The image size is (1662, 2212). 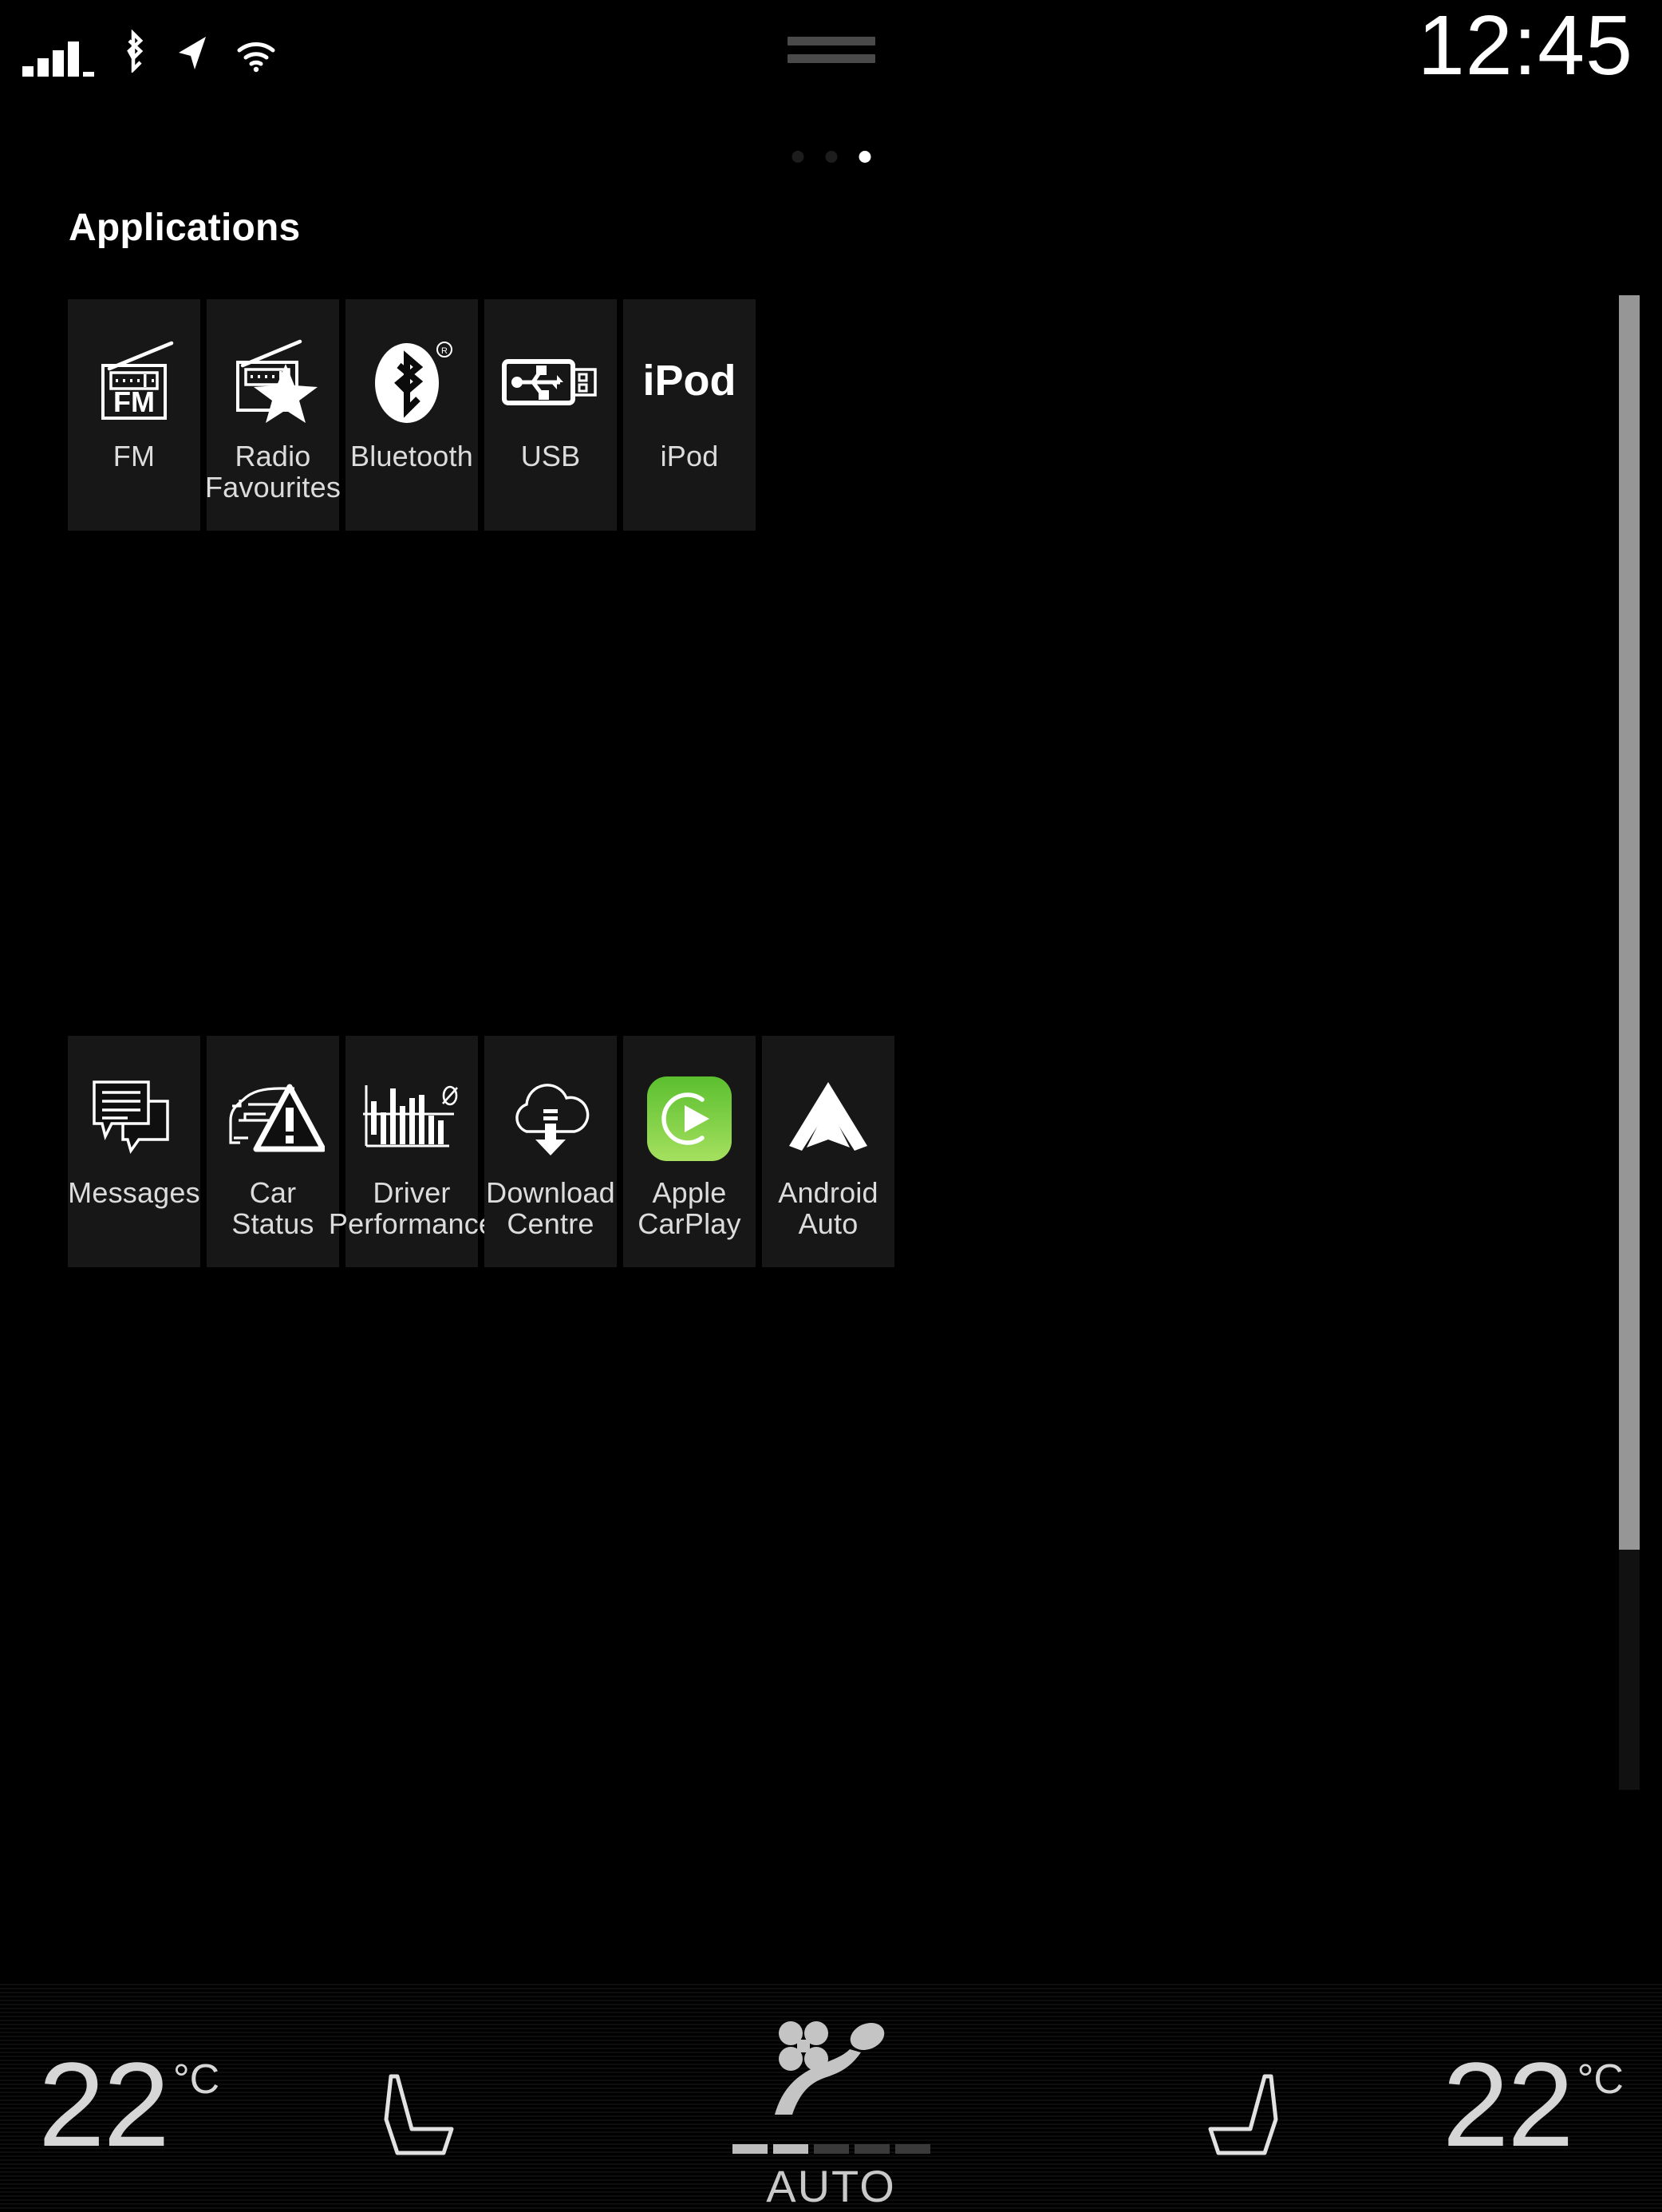 I want to click on auto-climate-seat-fan-icon, so click(x=831, y=2077).